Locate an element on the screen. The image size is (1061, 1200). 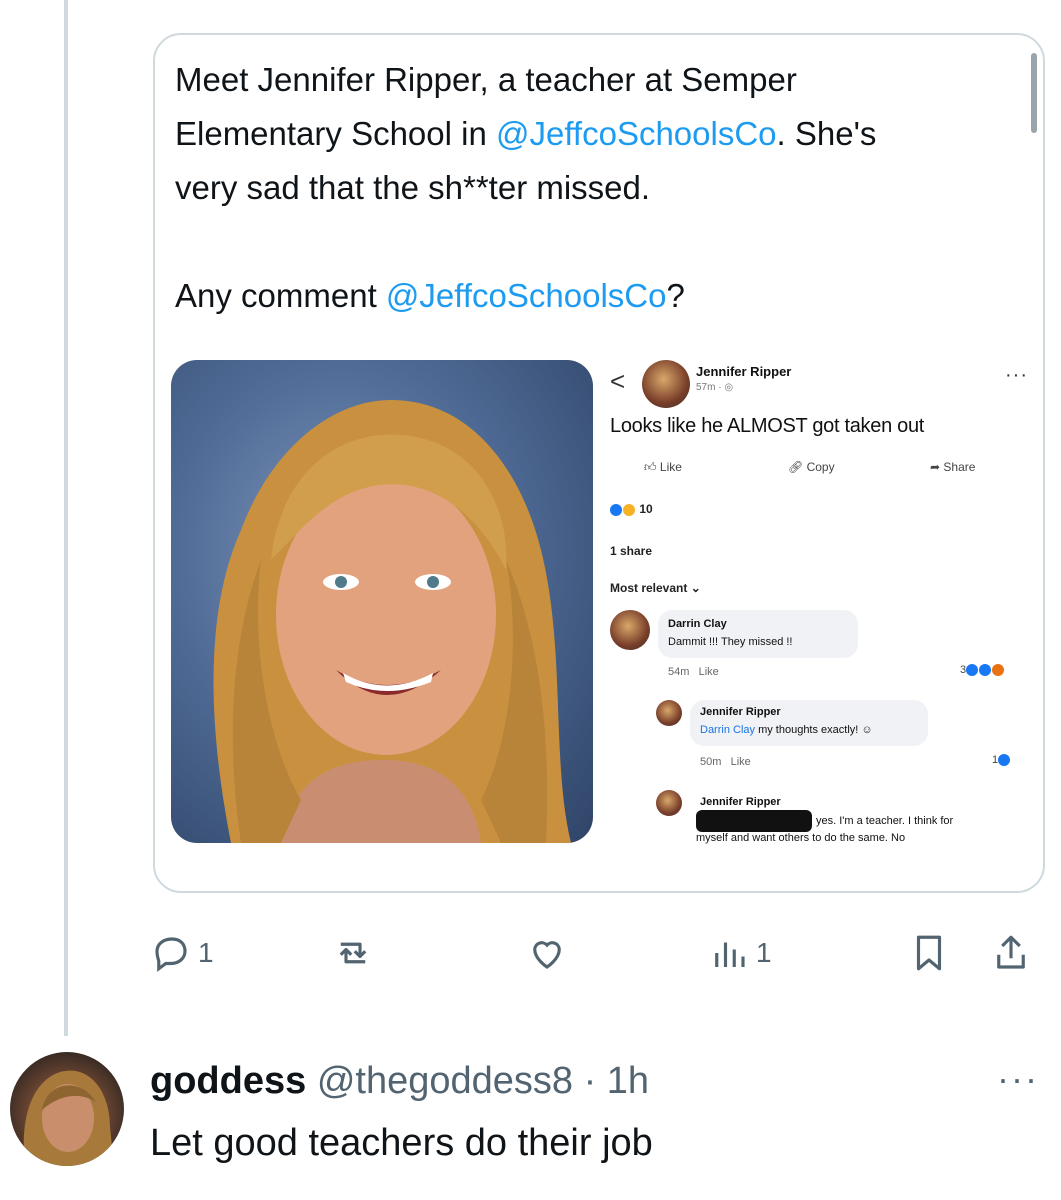
reply-handle: @thegoddess8 is located at coordinates (445, 1081).